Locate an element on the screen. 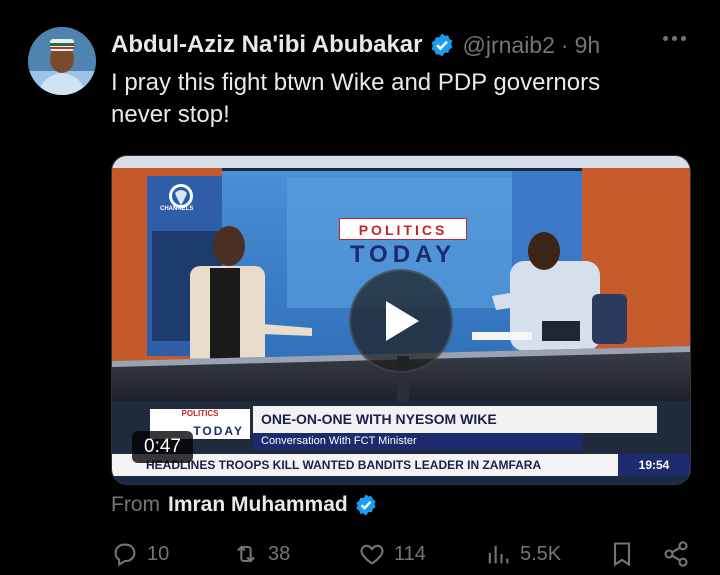  ticker-time: 19:54 is located at coordinates (654, 465).